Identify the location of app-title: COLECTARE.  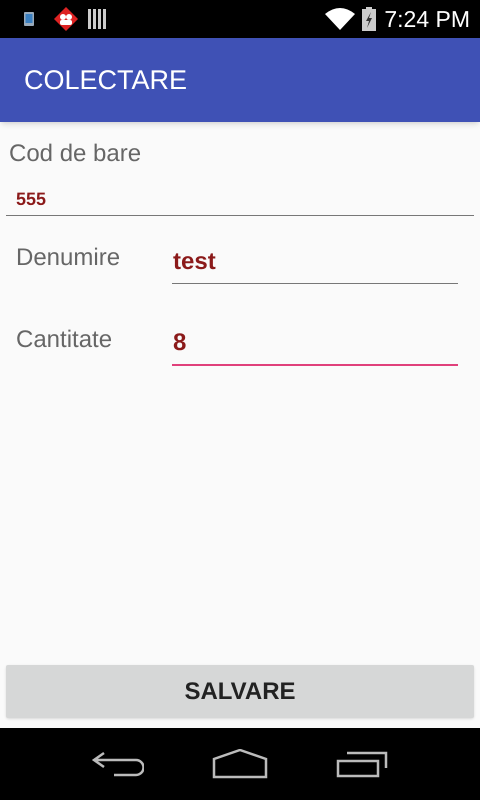
(106, 80).